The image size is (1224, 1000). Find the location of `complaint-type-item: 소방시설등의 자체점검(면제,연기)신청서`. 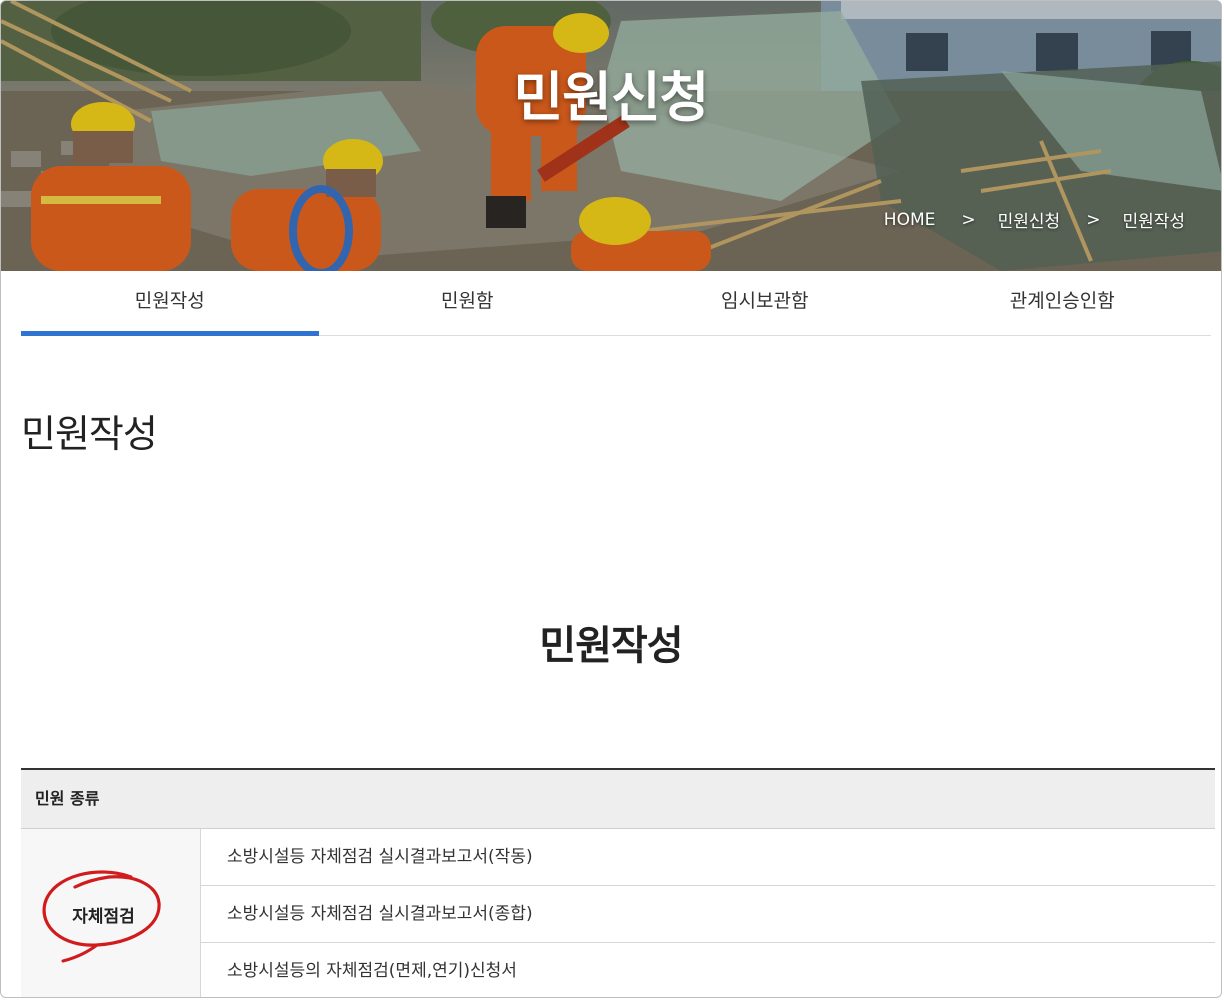

complaint-type-item: 소방시설등의 자체점검(면제,연기)신청서 is located at coordinates (708, 970).